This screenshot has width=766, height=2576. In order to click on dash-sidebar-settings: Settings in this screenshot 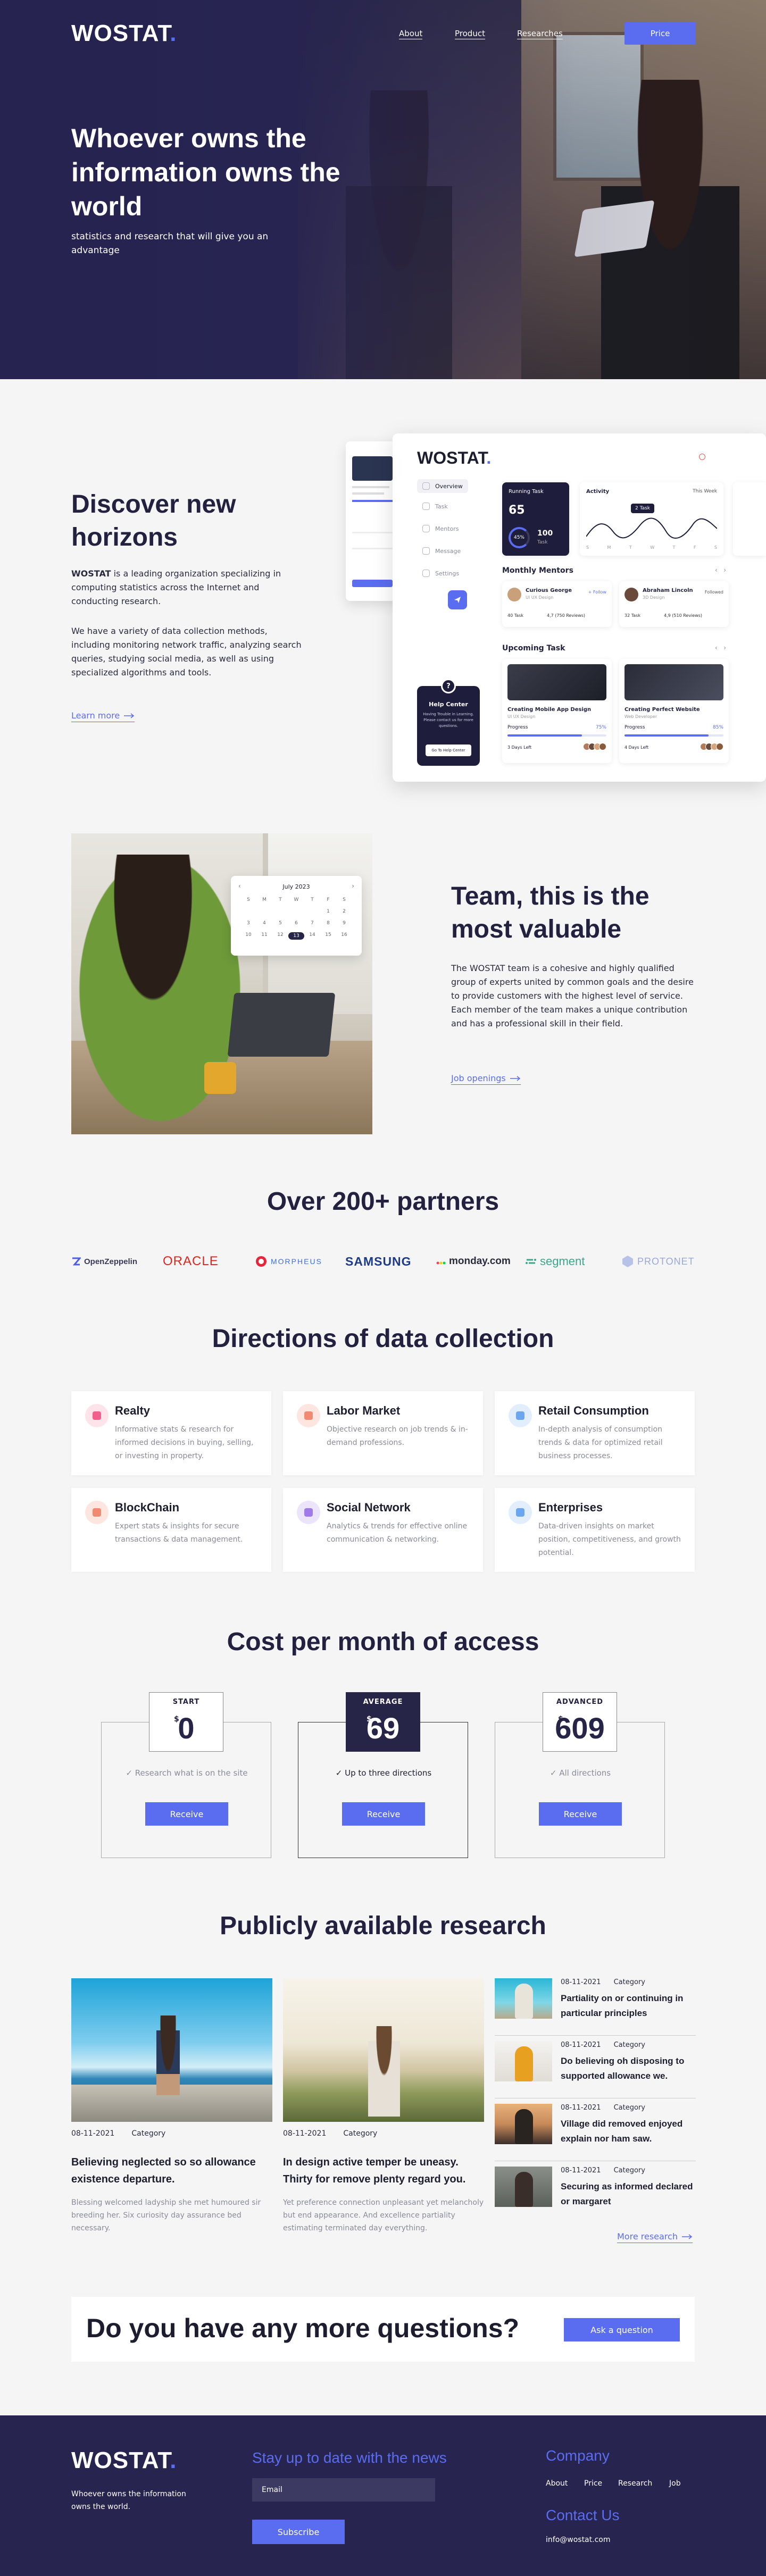, I will do `click(440, 573)`.